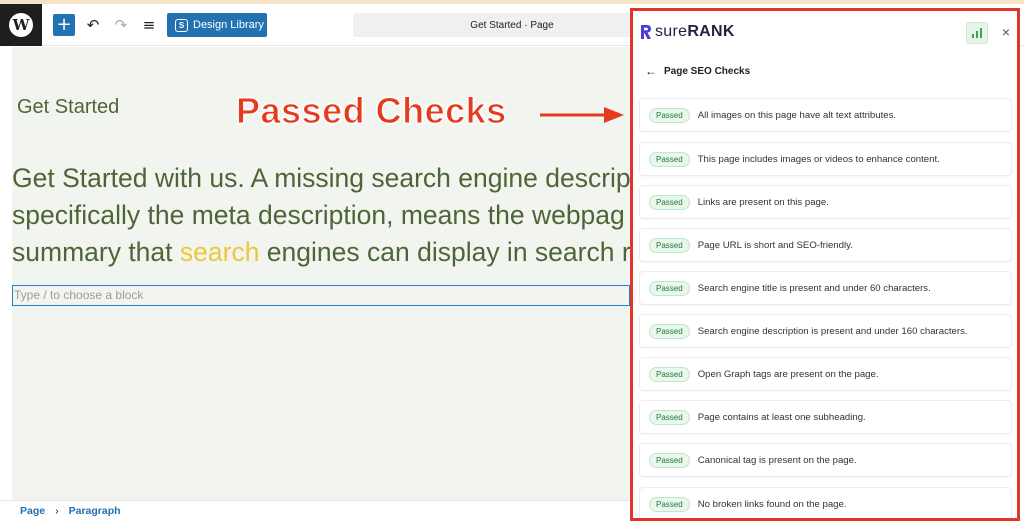  What do you see at coordinates (671, 31) in the screenshot?
I see `brand-text-light: sure` at bounding box center [671, 31].